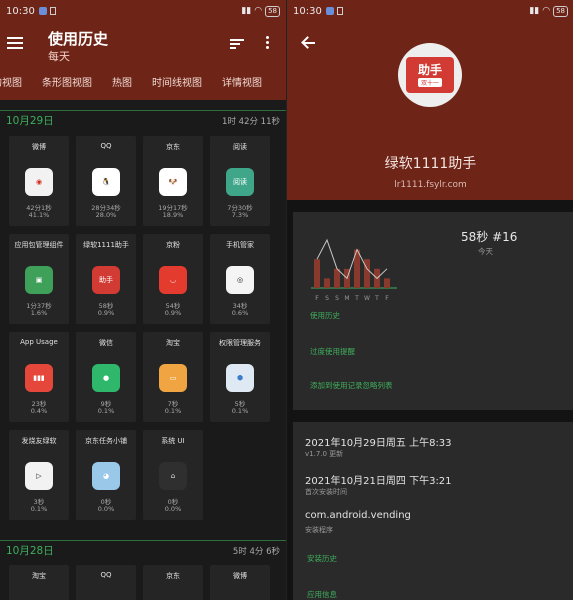 Image resolution: width=573 pixels, height=600 pixels. Describe the element at coordinates (143, 550) in the screenshot. I see `day-header: 10月28日 5时 4分 6秒` at that location.